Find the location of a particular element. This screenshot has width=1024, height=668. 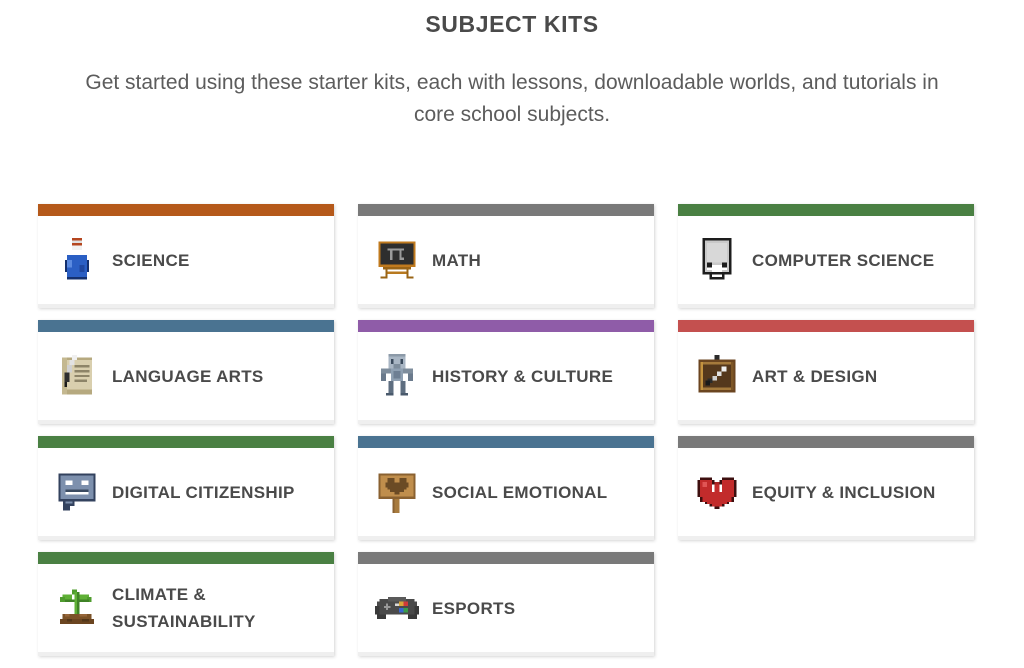

kit-card-social-emotional: SOCIAL EMOTIONAL is located at coordinates (506, 488).